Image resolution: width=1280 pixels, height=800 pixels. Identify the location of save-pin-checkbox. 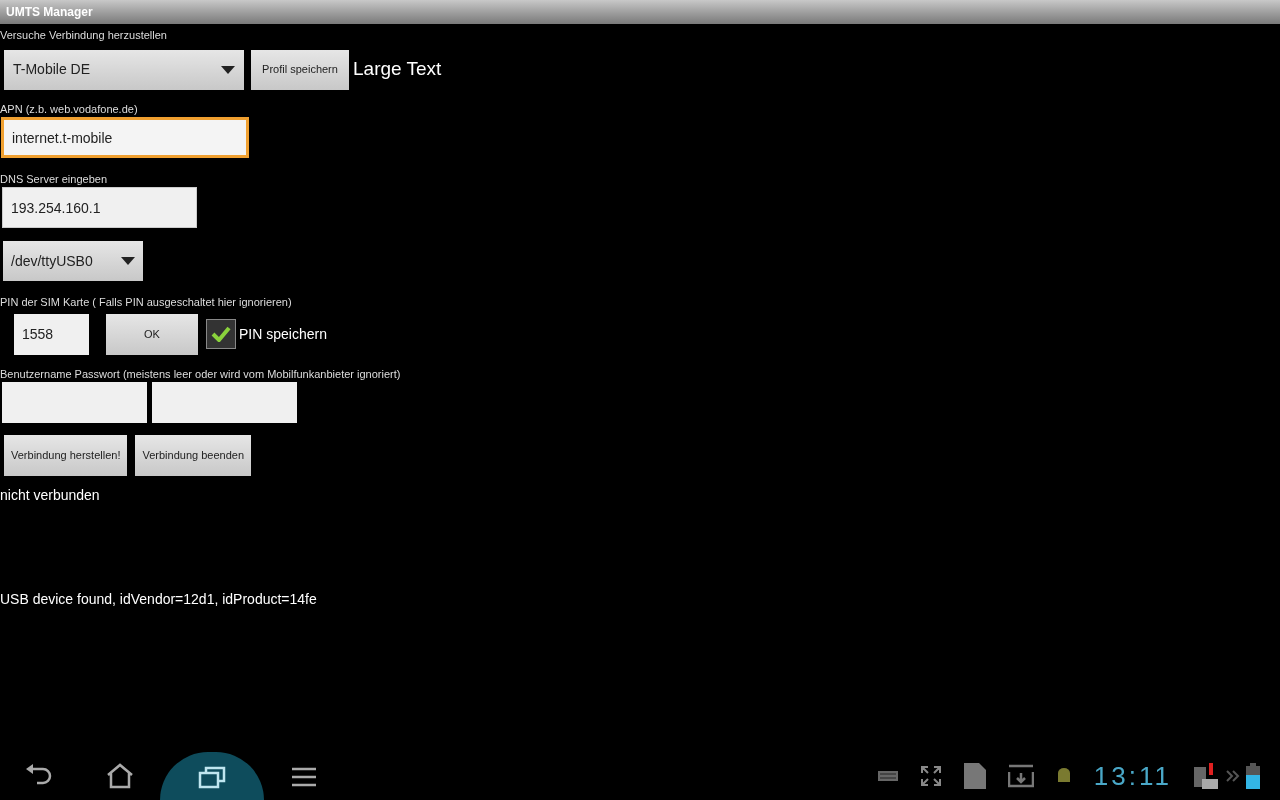
(221, 334).